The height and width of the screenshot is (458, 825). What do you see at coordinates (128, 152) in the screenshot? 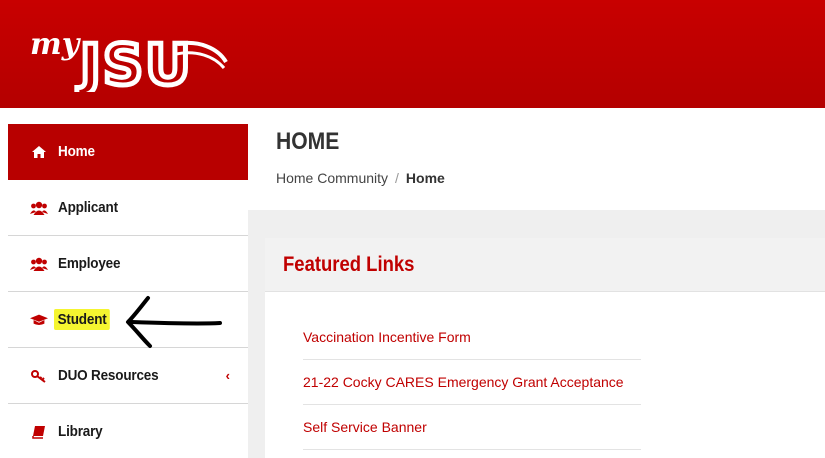
I see `sidebar-item-home: Home` at bounding box center [128, 152].